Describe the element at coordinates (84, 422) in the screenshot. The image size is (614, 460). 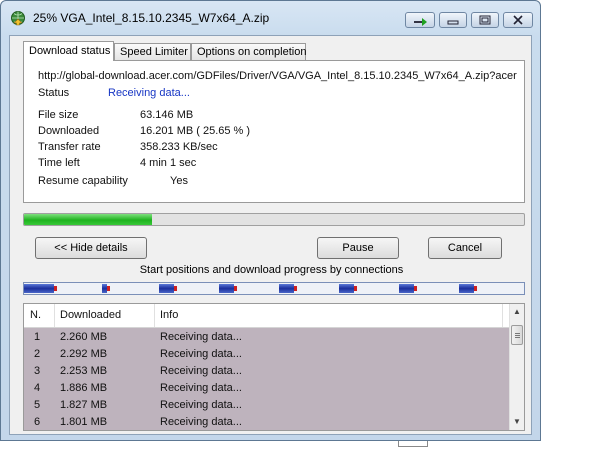
I see `connection-downloaded: 1.801 MB` at that location.